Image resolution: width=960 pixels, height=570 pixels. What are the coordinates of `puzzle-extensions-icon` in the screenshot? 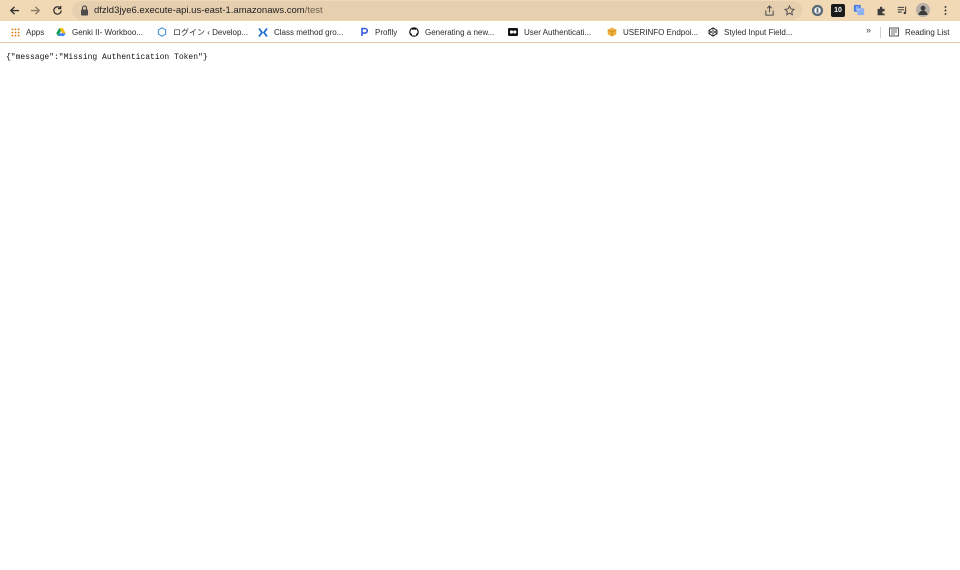 It's located at (881, 10).